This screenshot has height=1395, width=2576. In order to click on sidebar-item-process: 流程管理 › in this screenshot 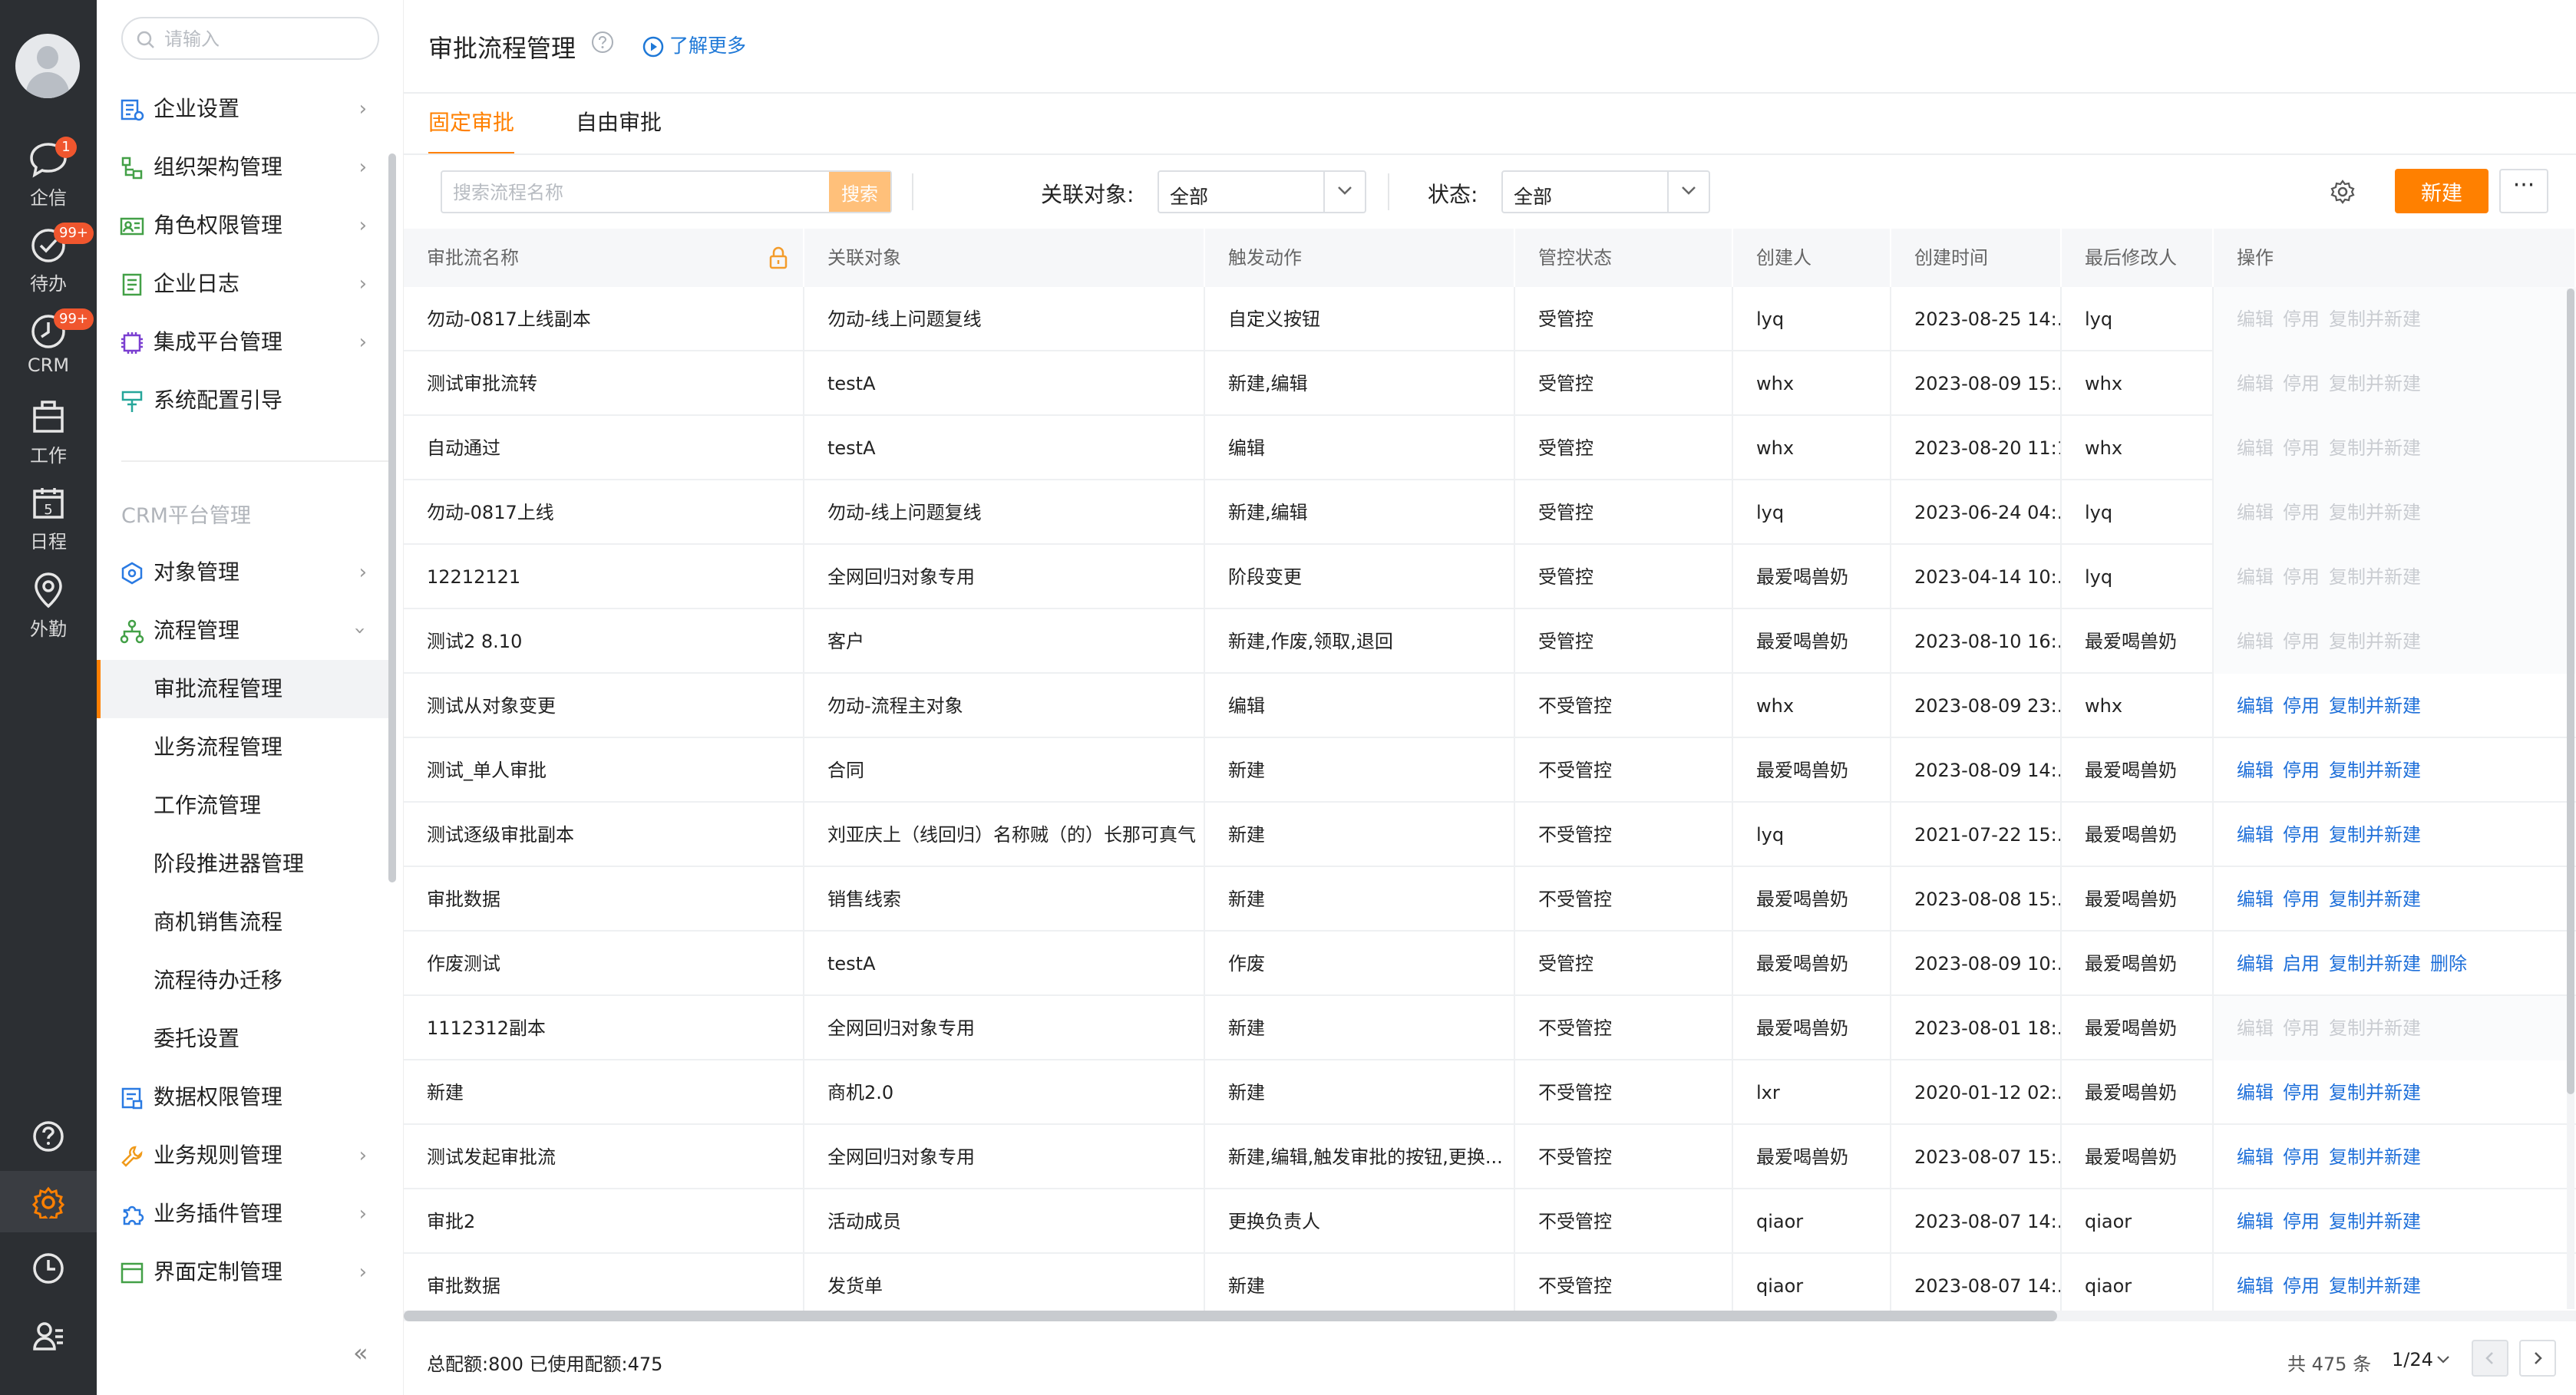, I will do `click(242, 631)`.